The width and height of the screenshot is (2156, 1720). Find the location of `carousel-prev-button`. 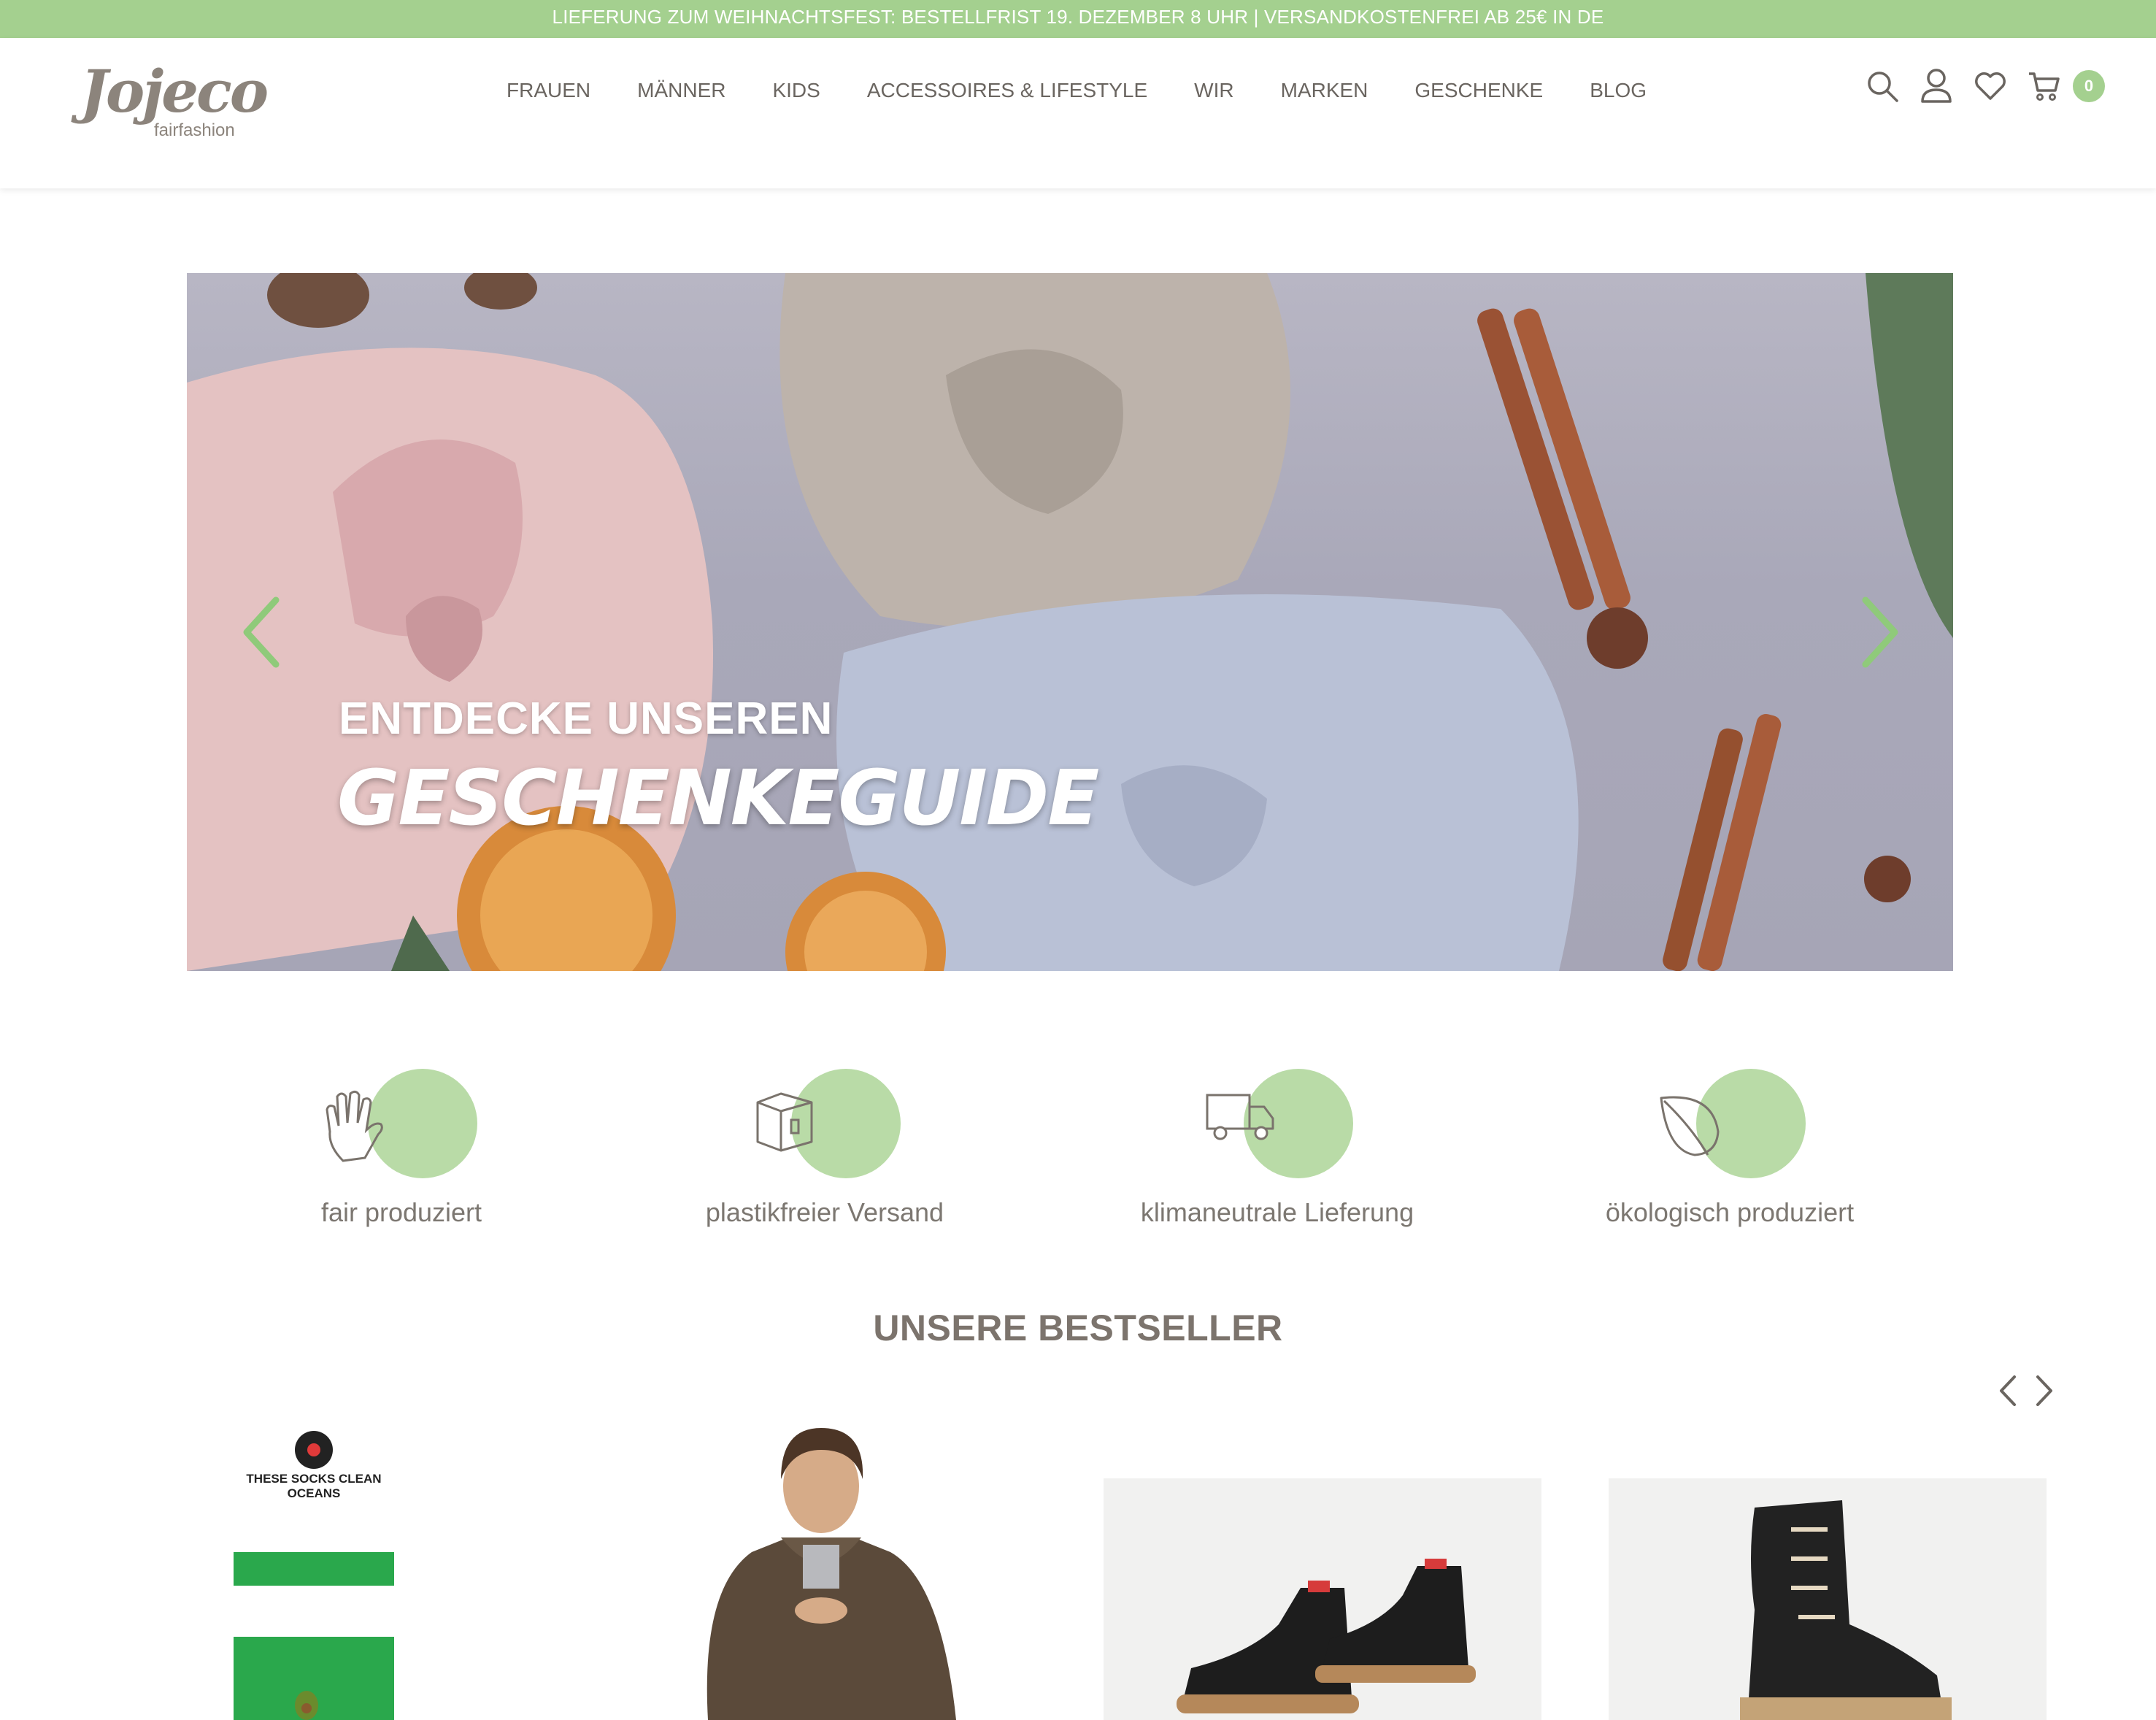

carousel-prev-button is located at coordinates (2008, 1390).